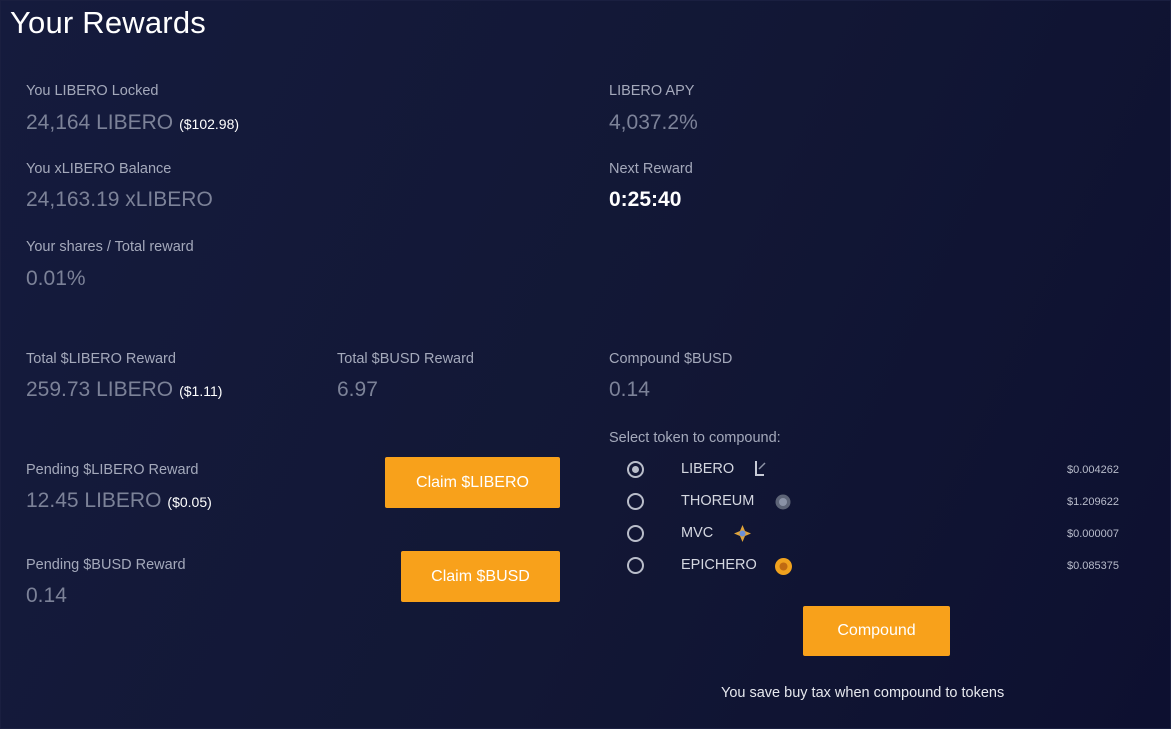 This screenshot has width=1171, height=731. What do you see at coordinates (719, 565) in the screenshot?
I see `token-name-epichero: EPICHERO` at bounding box center [719, 565].